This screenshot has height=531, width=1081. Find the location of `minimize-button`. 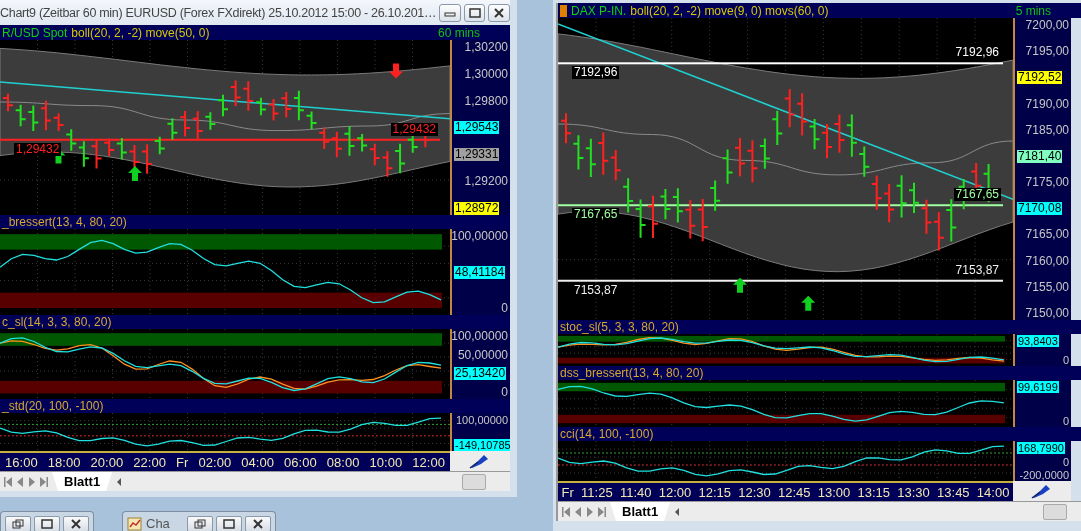

minimize-button is located at coordinates (450, 12).